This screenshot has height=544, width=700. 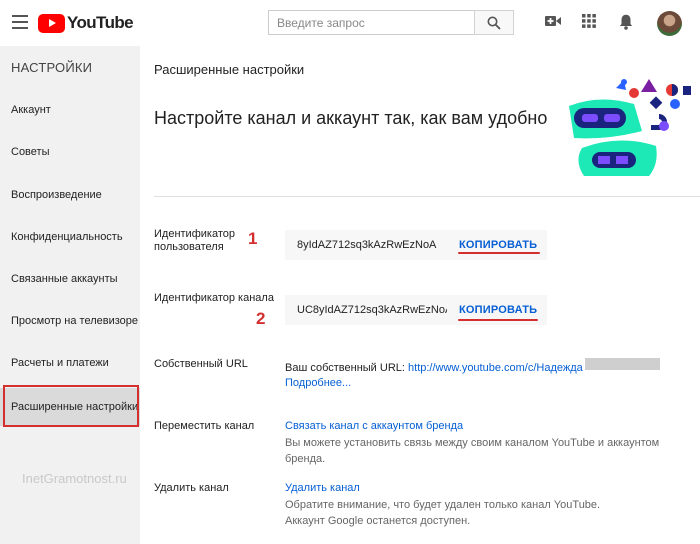 What do you see at coordinates (427, 196) in the screenshot?
I see `divider` at bounding box center [427, 196].